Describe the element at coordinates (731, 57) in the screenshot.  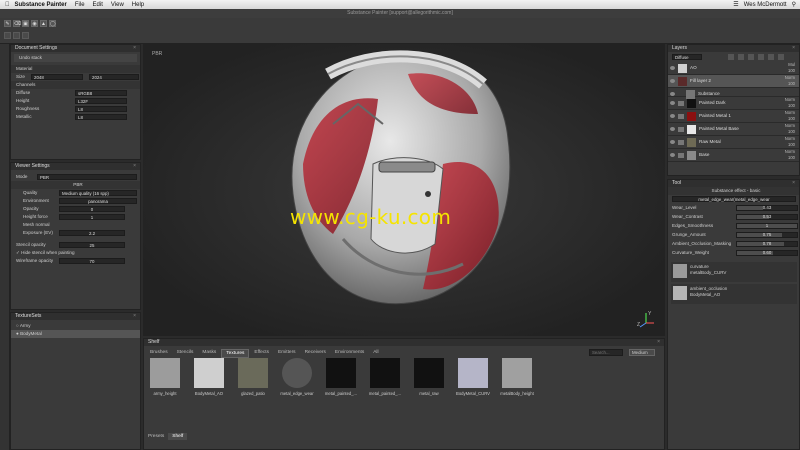
I see `add-layer-icon` at that location.